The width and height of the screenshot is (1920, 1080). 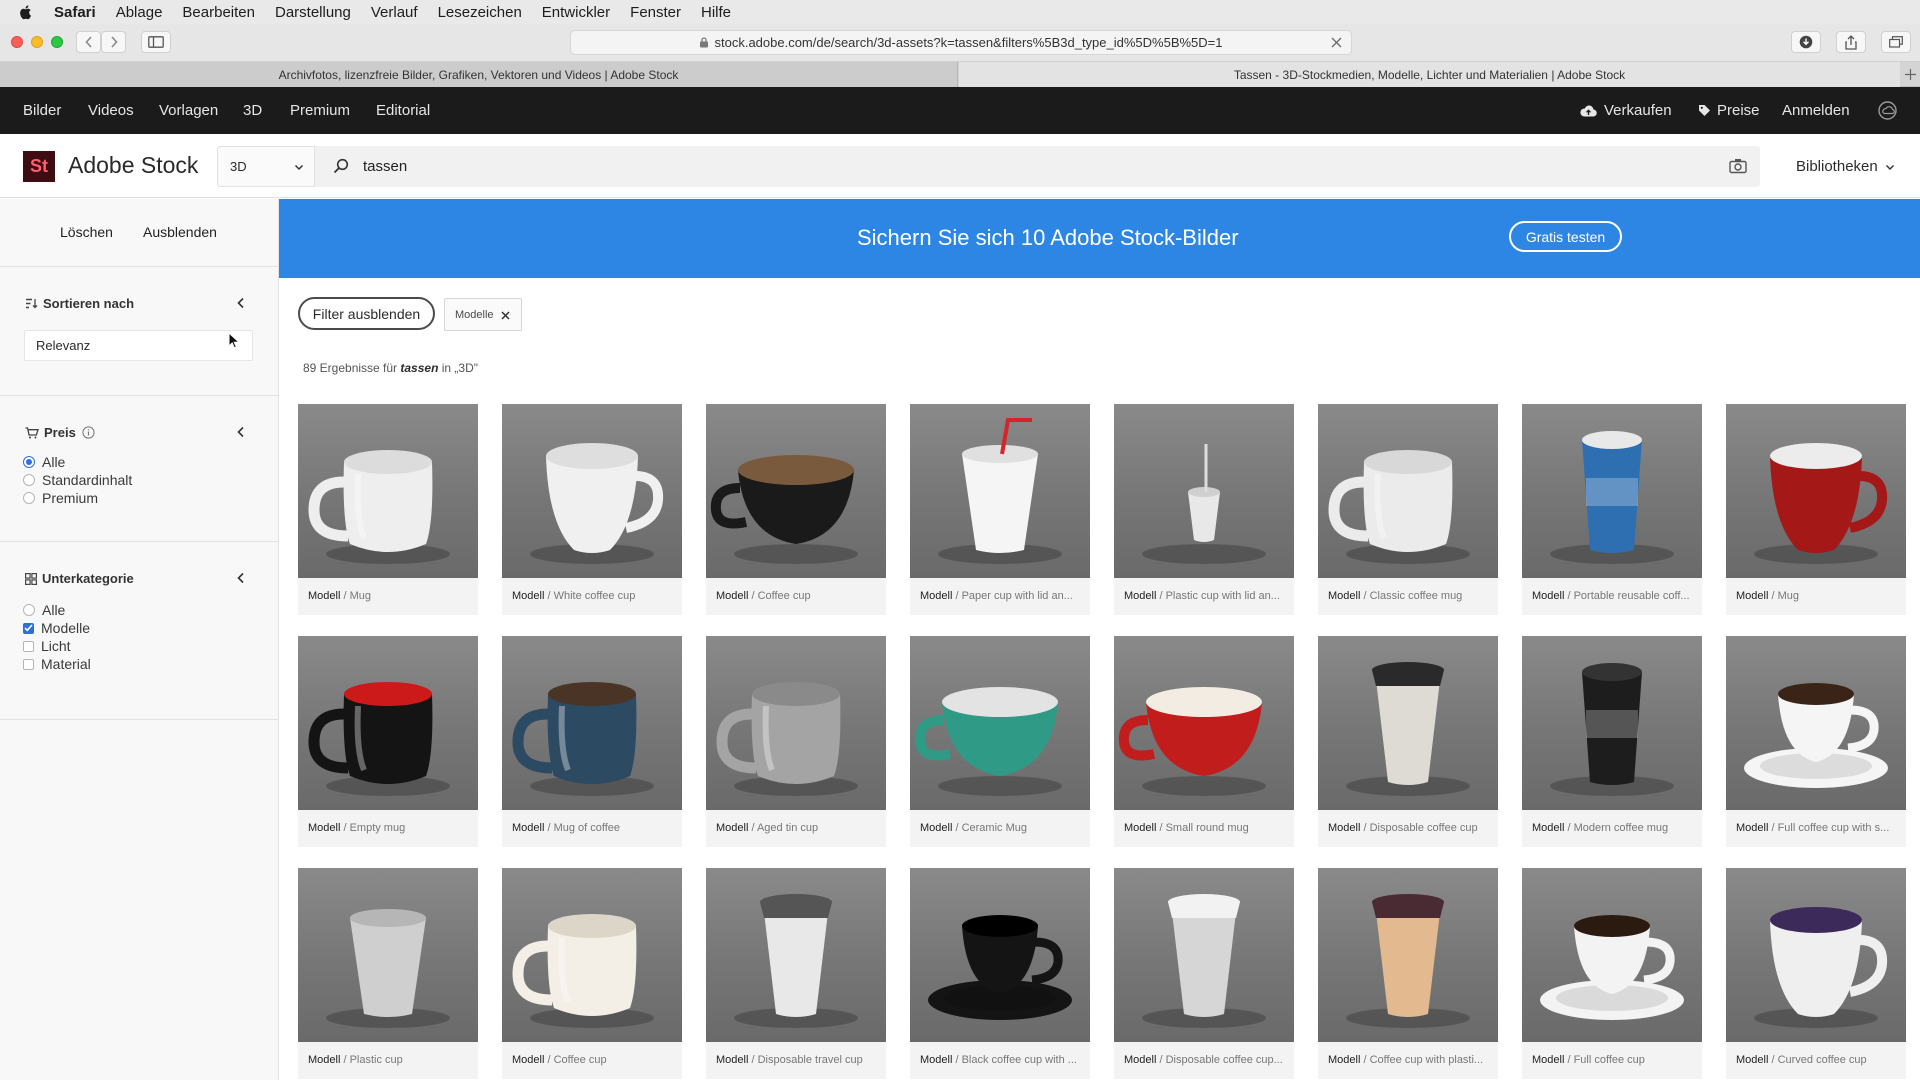 I want to click on checkbox, so click(x=28, y=646).